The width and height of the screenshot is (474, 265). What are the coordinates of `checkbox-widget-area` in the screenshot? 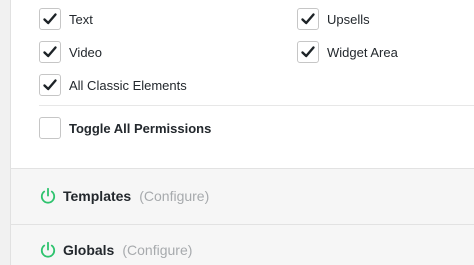 It's located at (308, 52).